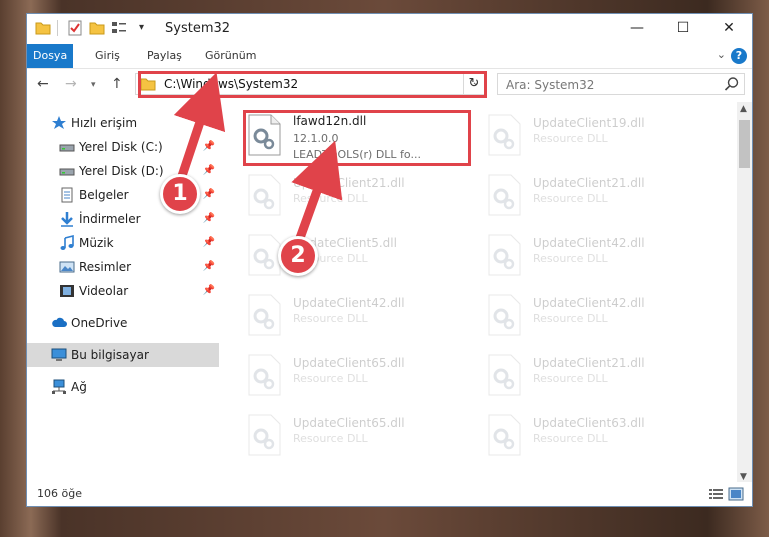 This screenshot has width=769, height=537. Describe the element at coordinates (589, 423) in the screenshot. I see `file-name: UpdateClient63.dll` at that location.